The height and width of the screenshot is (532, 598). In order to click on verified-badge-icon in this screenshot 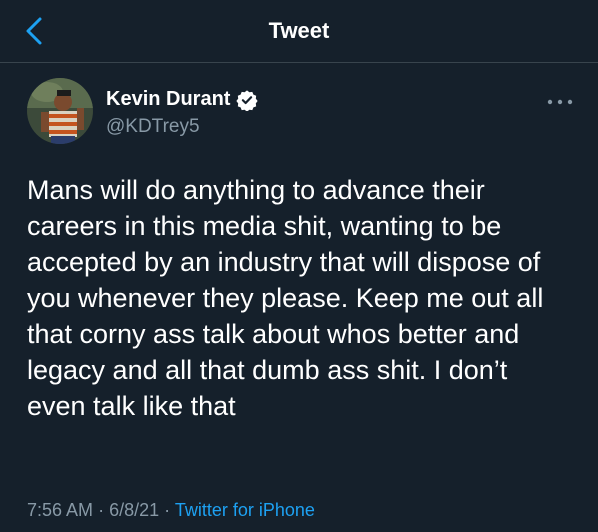, I will do `click(247, 100)`.